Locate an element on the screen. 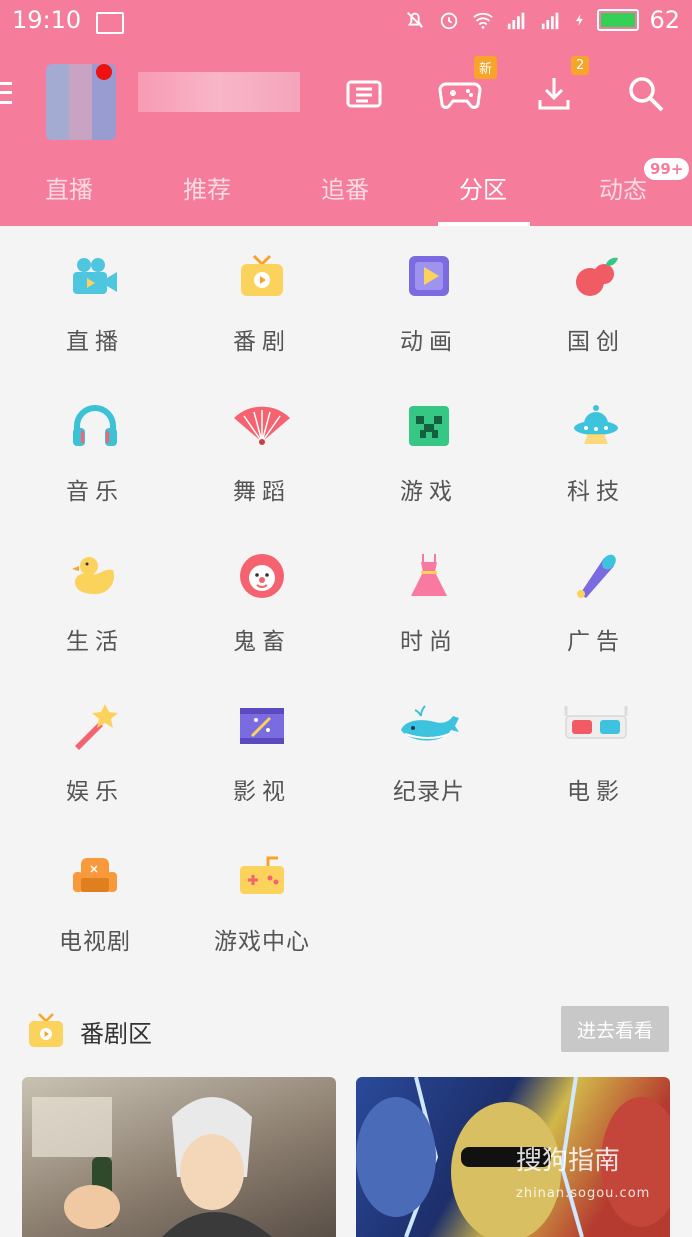 The image size is (692, 1237). status-time: 19:10 is located at coordinates (47, 20).